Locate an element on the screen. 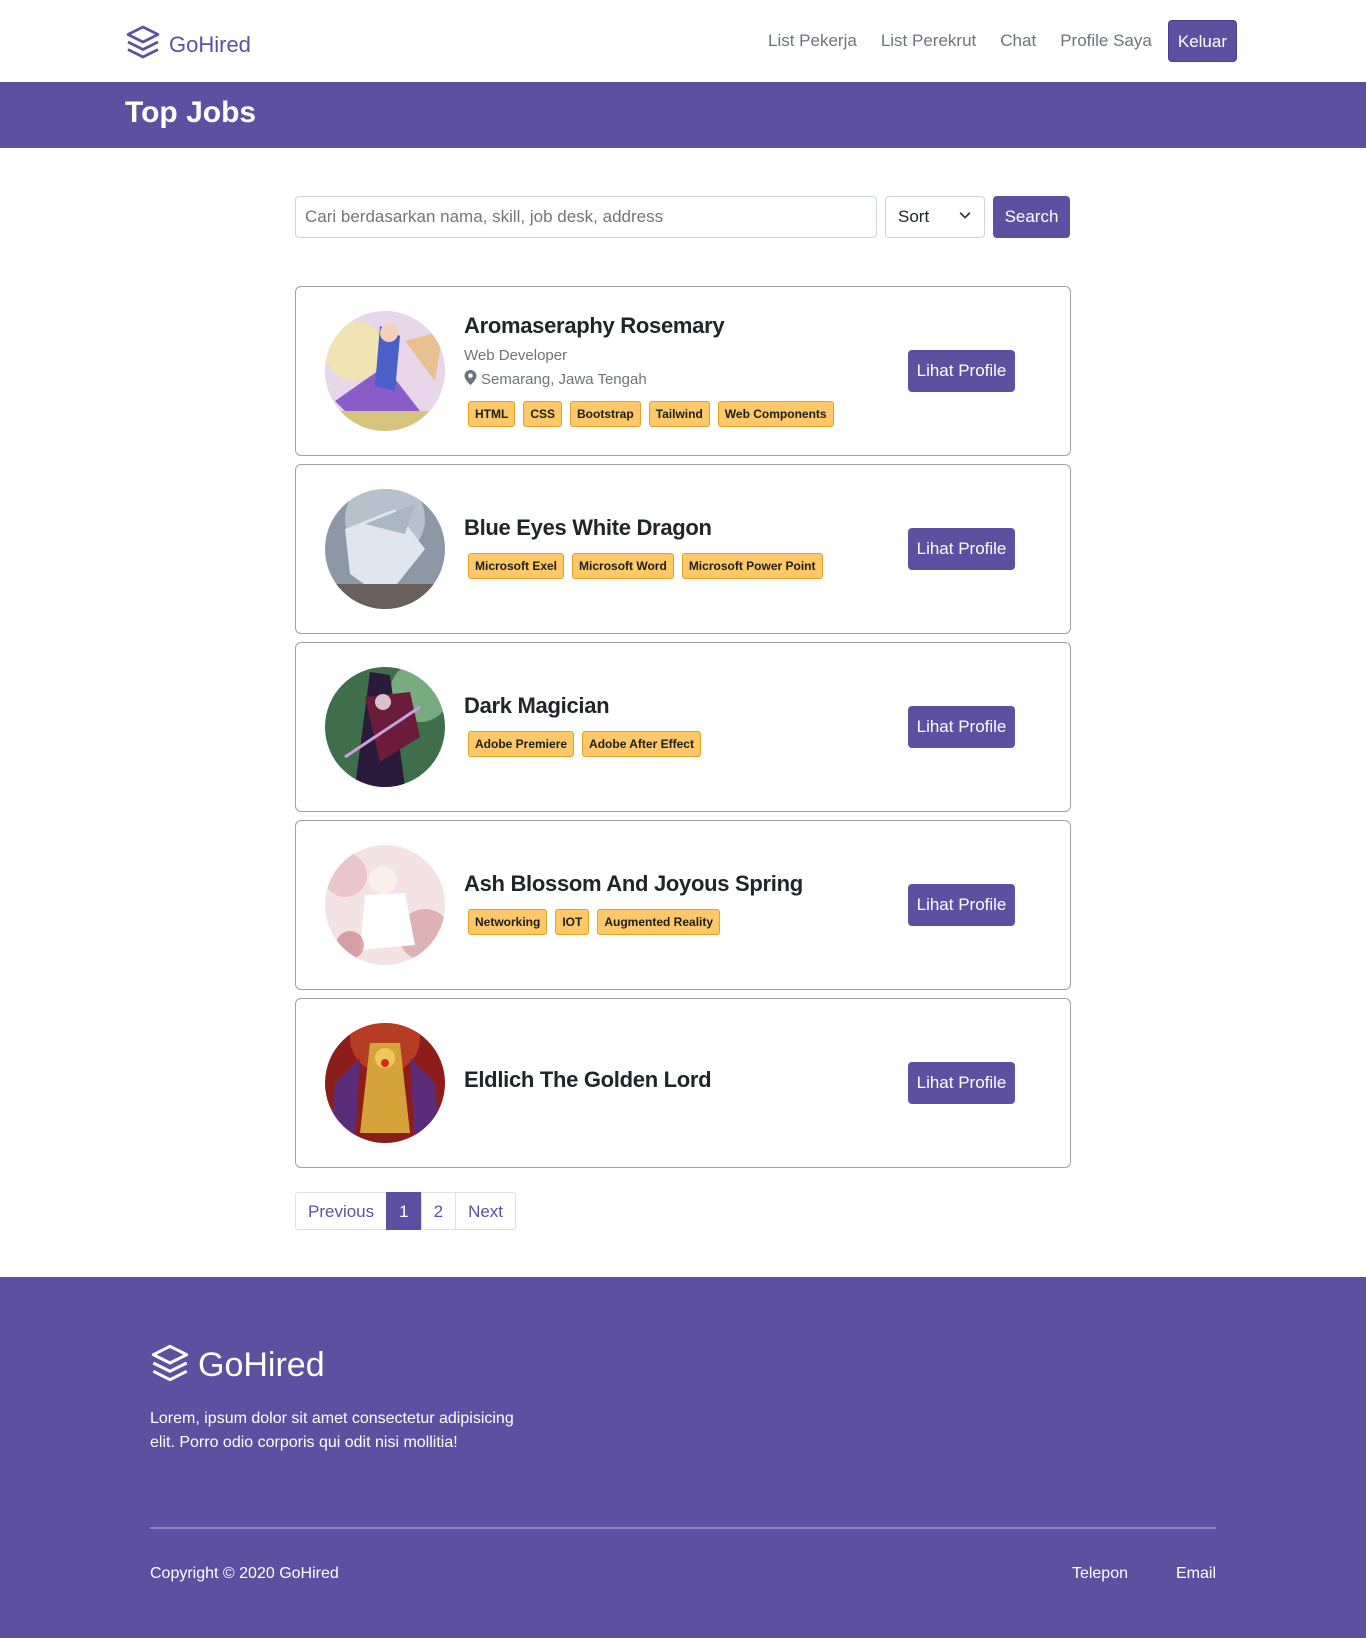  skill-tag: Augmented Reality is located at coordinates (659, 922).